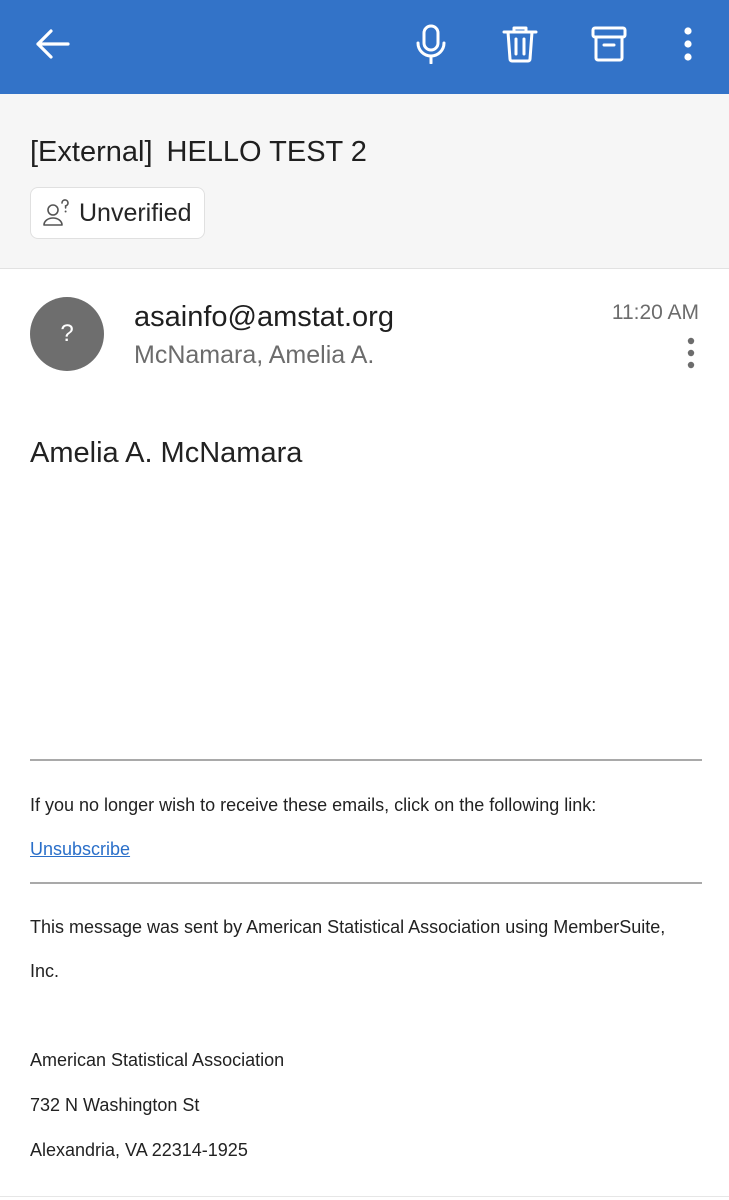 This screenshot has height=1200, width=729. I want to click on dictate-button, so click(431, 44).